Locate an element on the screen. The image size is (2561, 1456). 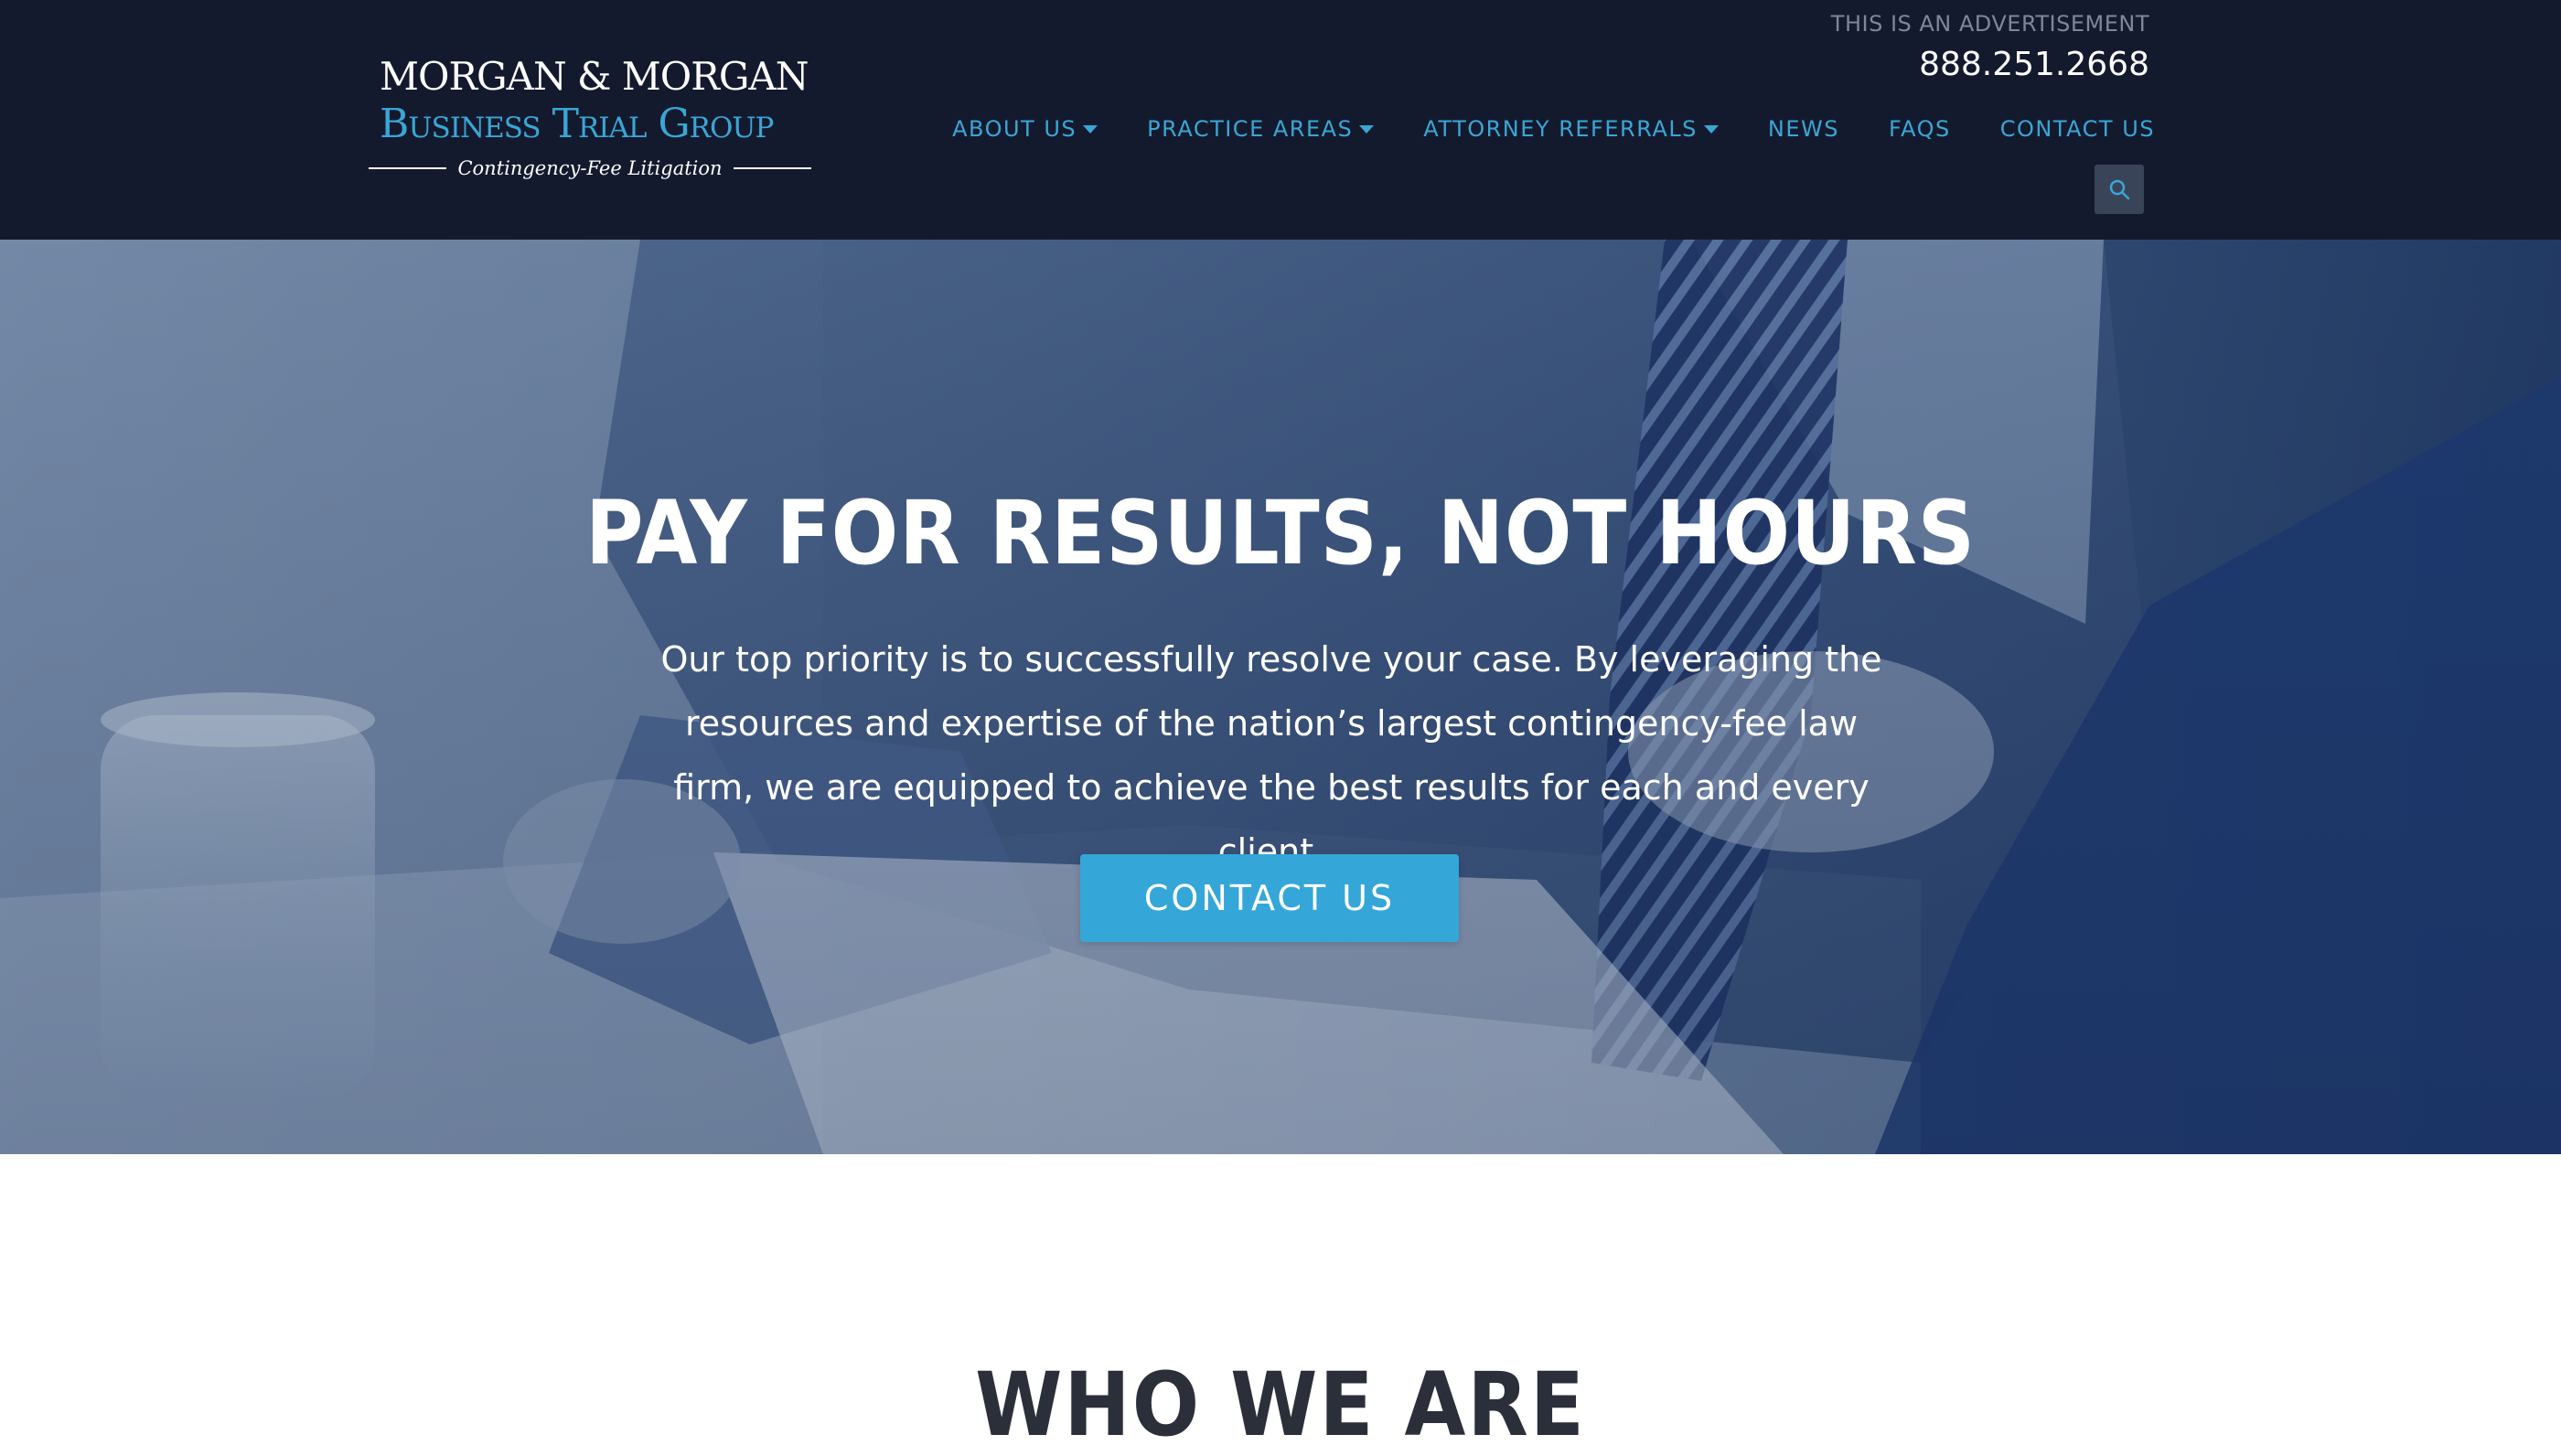
nav-item-faqs: FAQS is located at coordinates (1920, 129).